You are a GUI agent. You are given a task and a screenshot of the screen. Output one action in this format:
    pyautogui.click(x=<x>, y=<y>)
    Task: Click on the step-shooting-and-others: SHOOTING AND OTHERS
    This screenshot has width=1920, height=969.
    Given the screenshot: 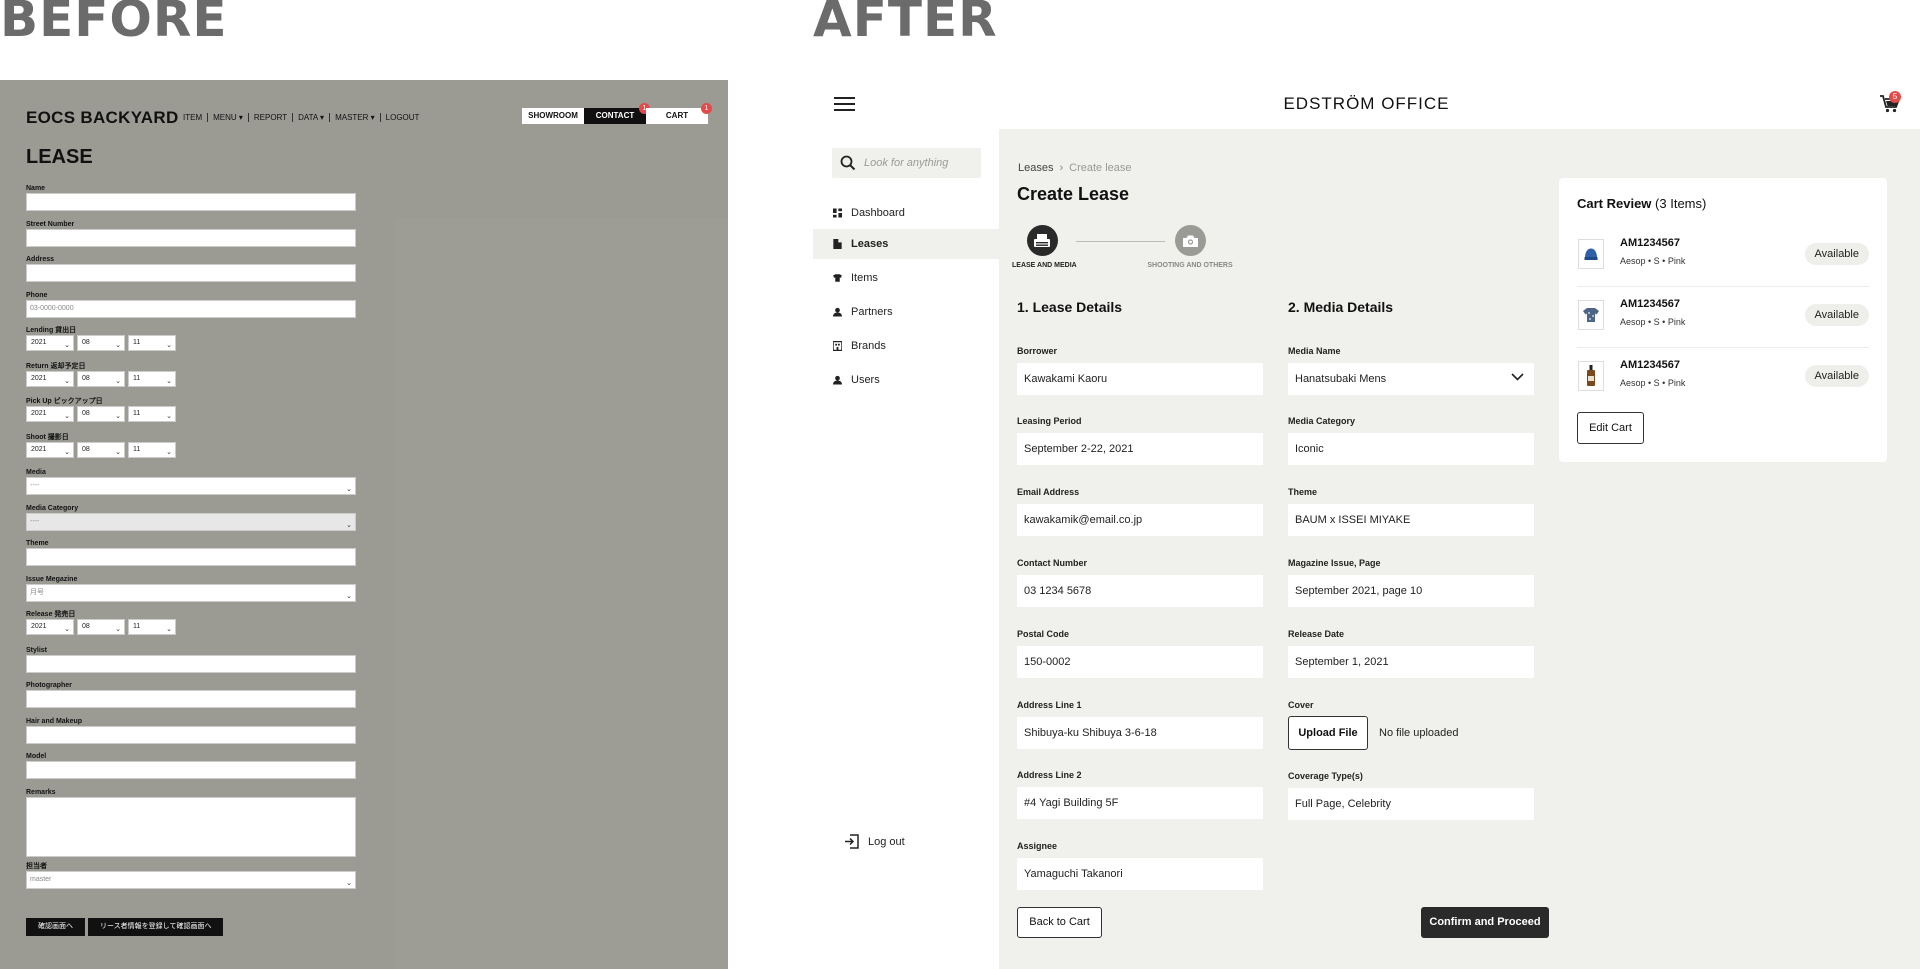 What is the action you would take?
    pyautogui.click(x=1190, y=247)
    